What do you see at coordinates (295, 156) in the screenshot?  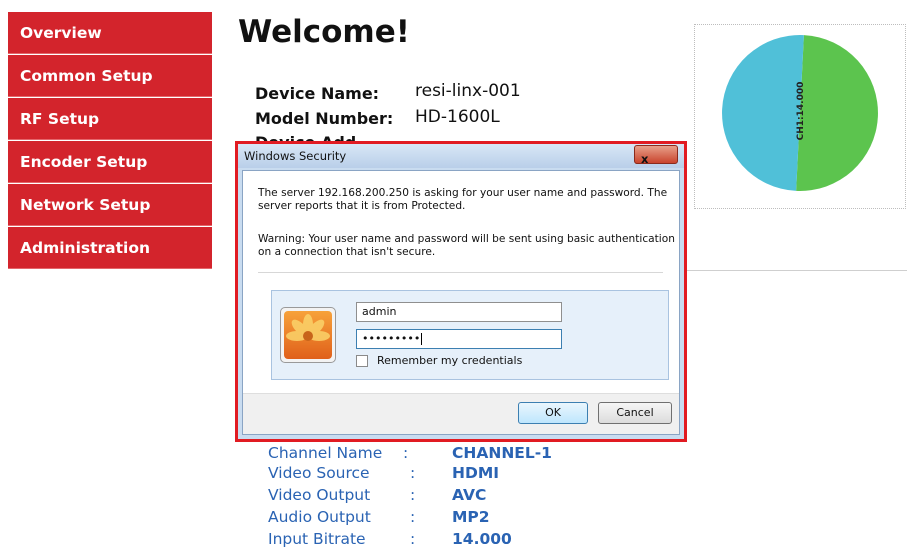 I see `dialog-title: Windows Security` at bounding box center [295, 156].